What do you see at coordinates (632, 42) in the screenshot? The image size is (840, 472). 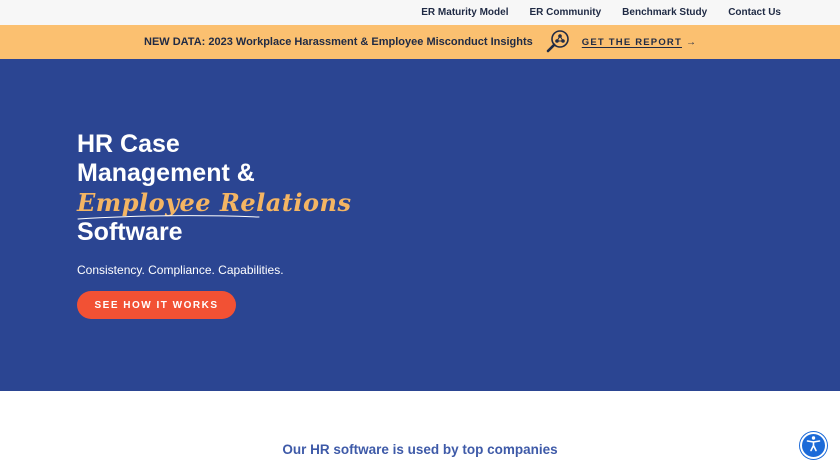 I see `get-report-link: GET THE REPORT` at bounding box center [632, 42].